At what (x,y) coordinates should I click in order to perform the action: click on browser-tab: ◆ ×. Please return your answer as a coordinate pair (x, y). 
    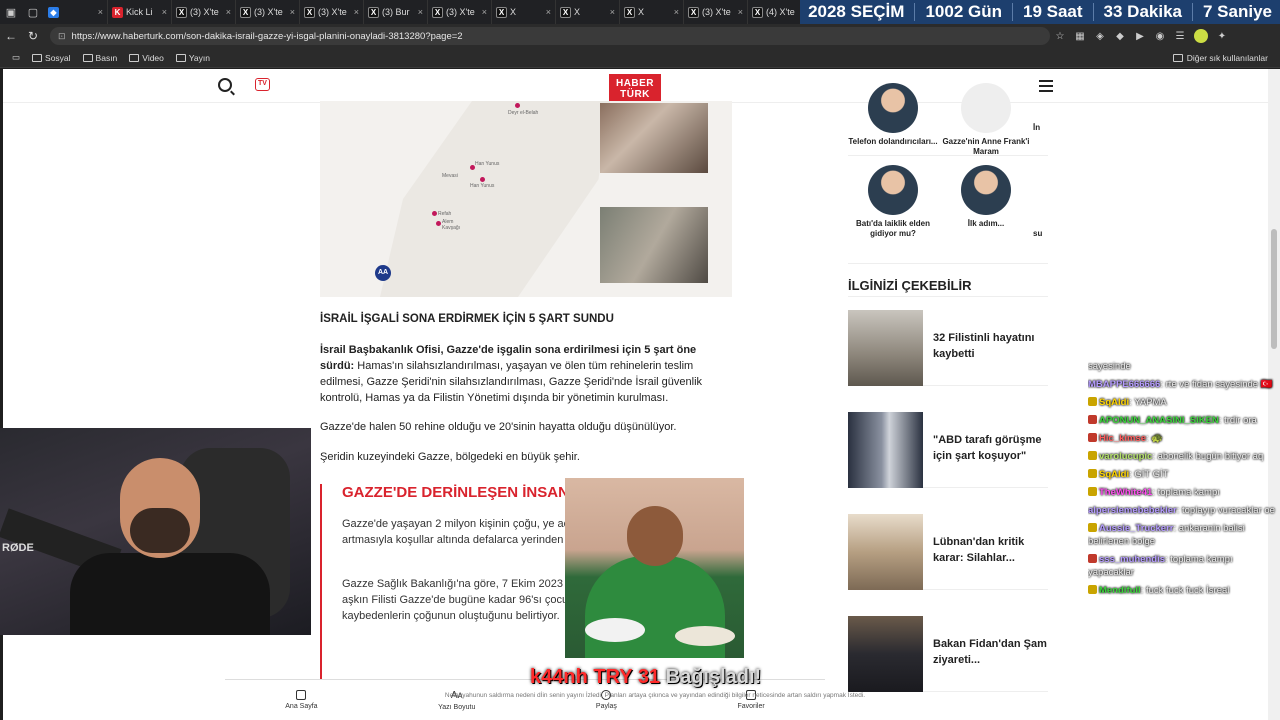
    Looking at the image, I should click on (76, 12).